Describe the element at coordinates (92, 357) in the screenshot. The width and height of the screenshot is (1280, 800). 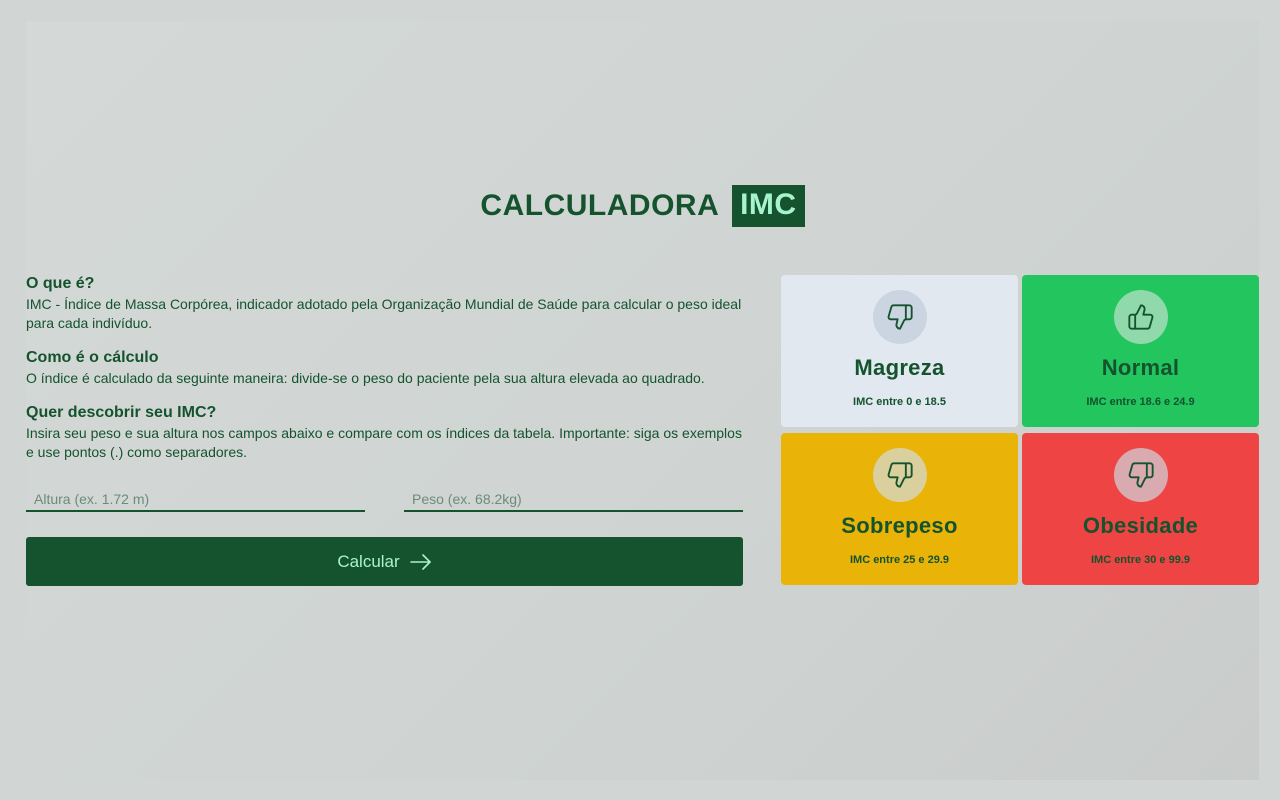
I see `calc-heading: Como é o cálculo` at that location.